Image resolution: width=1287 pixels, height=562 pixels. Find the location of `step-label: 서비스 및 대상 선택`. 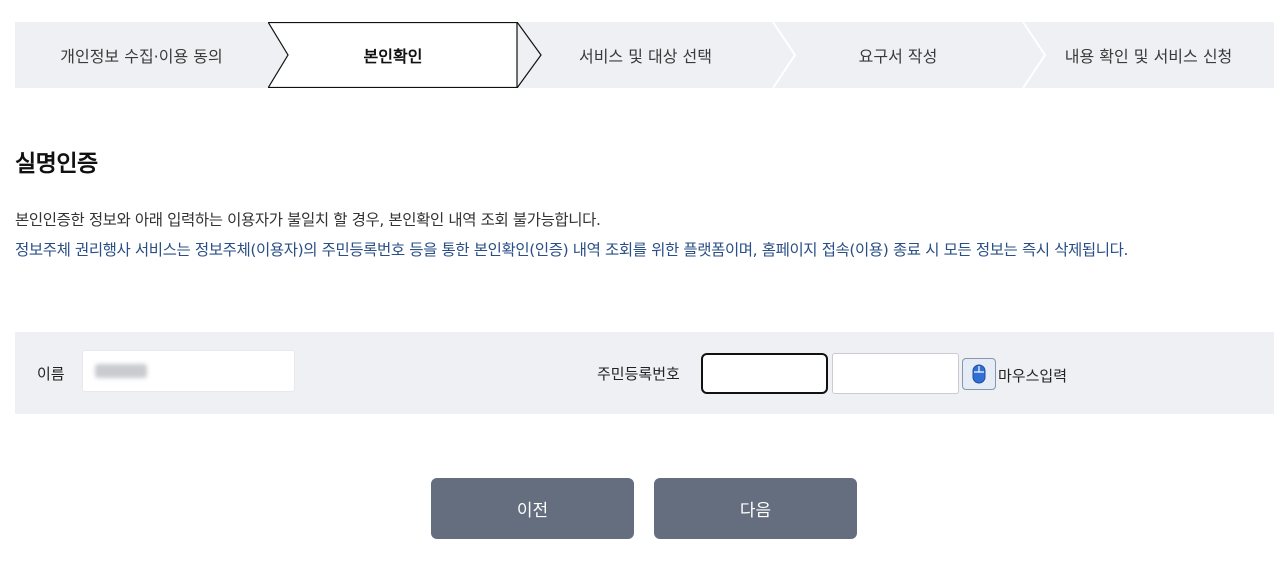

step-label: 서비스 및 대상 선택 is located at coordinates (645, 56).